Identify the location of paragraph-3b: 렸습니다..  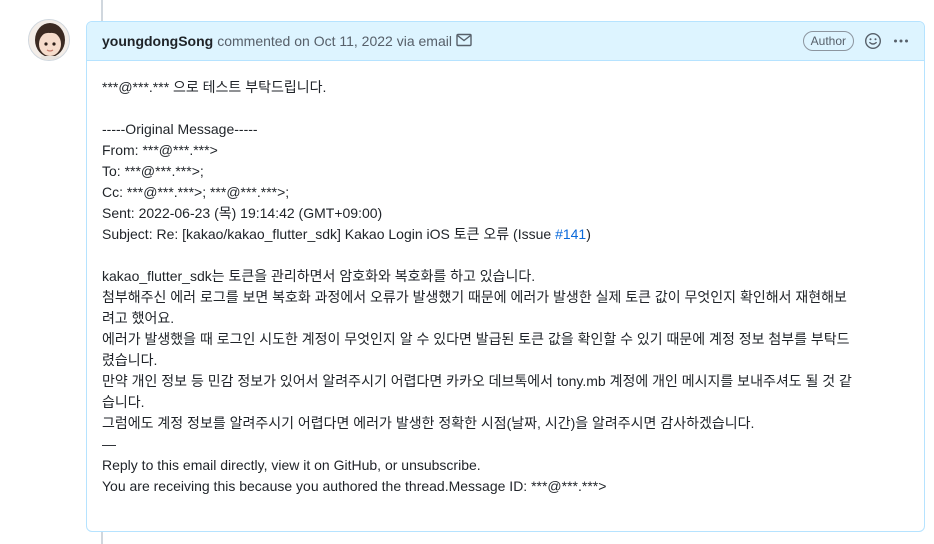
(130, 360).